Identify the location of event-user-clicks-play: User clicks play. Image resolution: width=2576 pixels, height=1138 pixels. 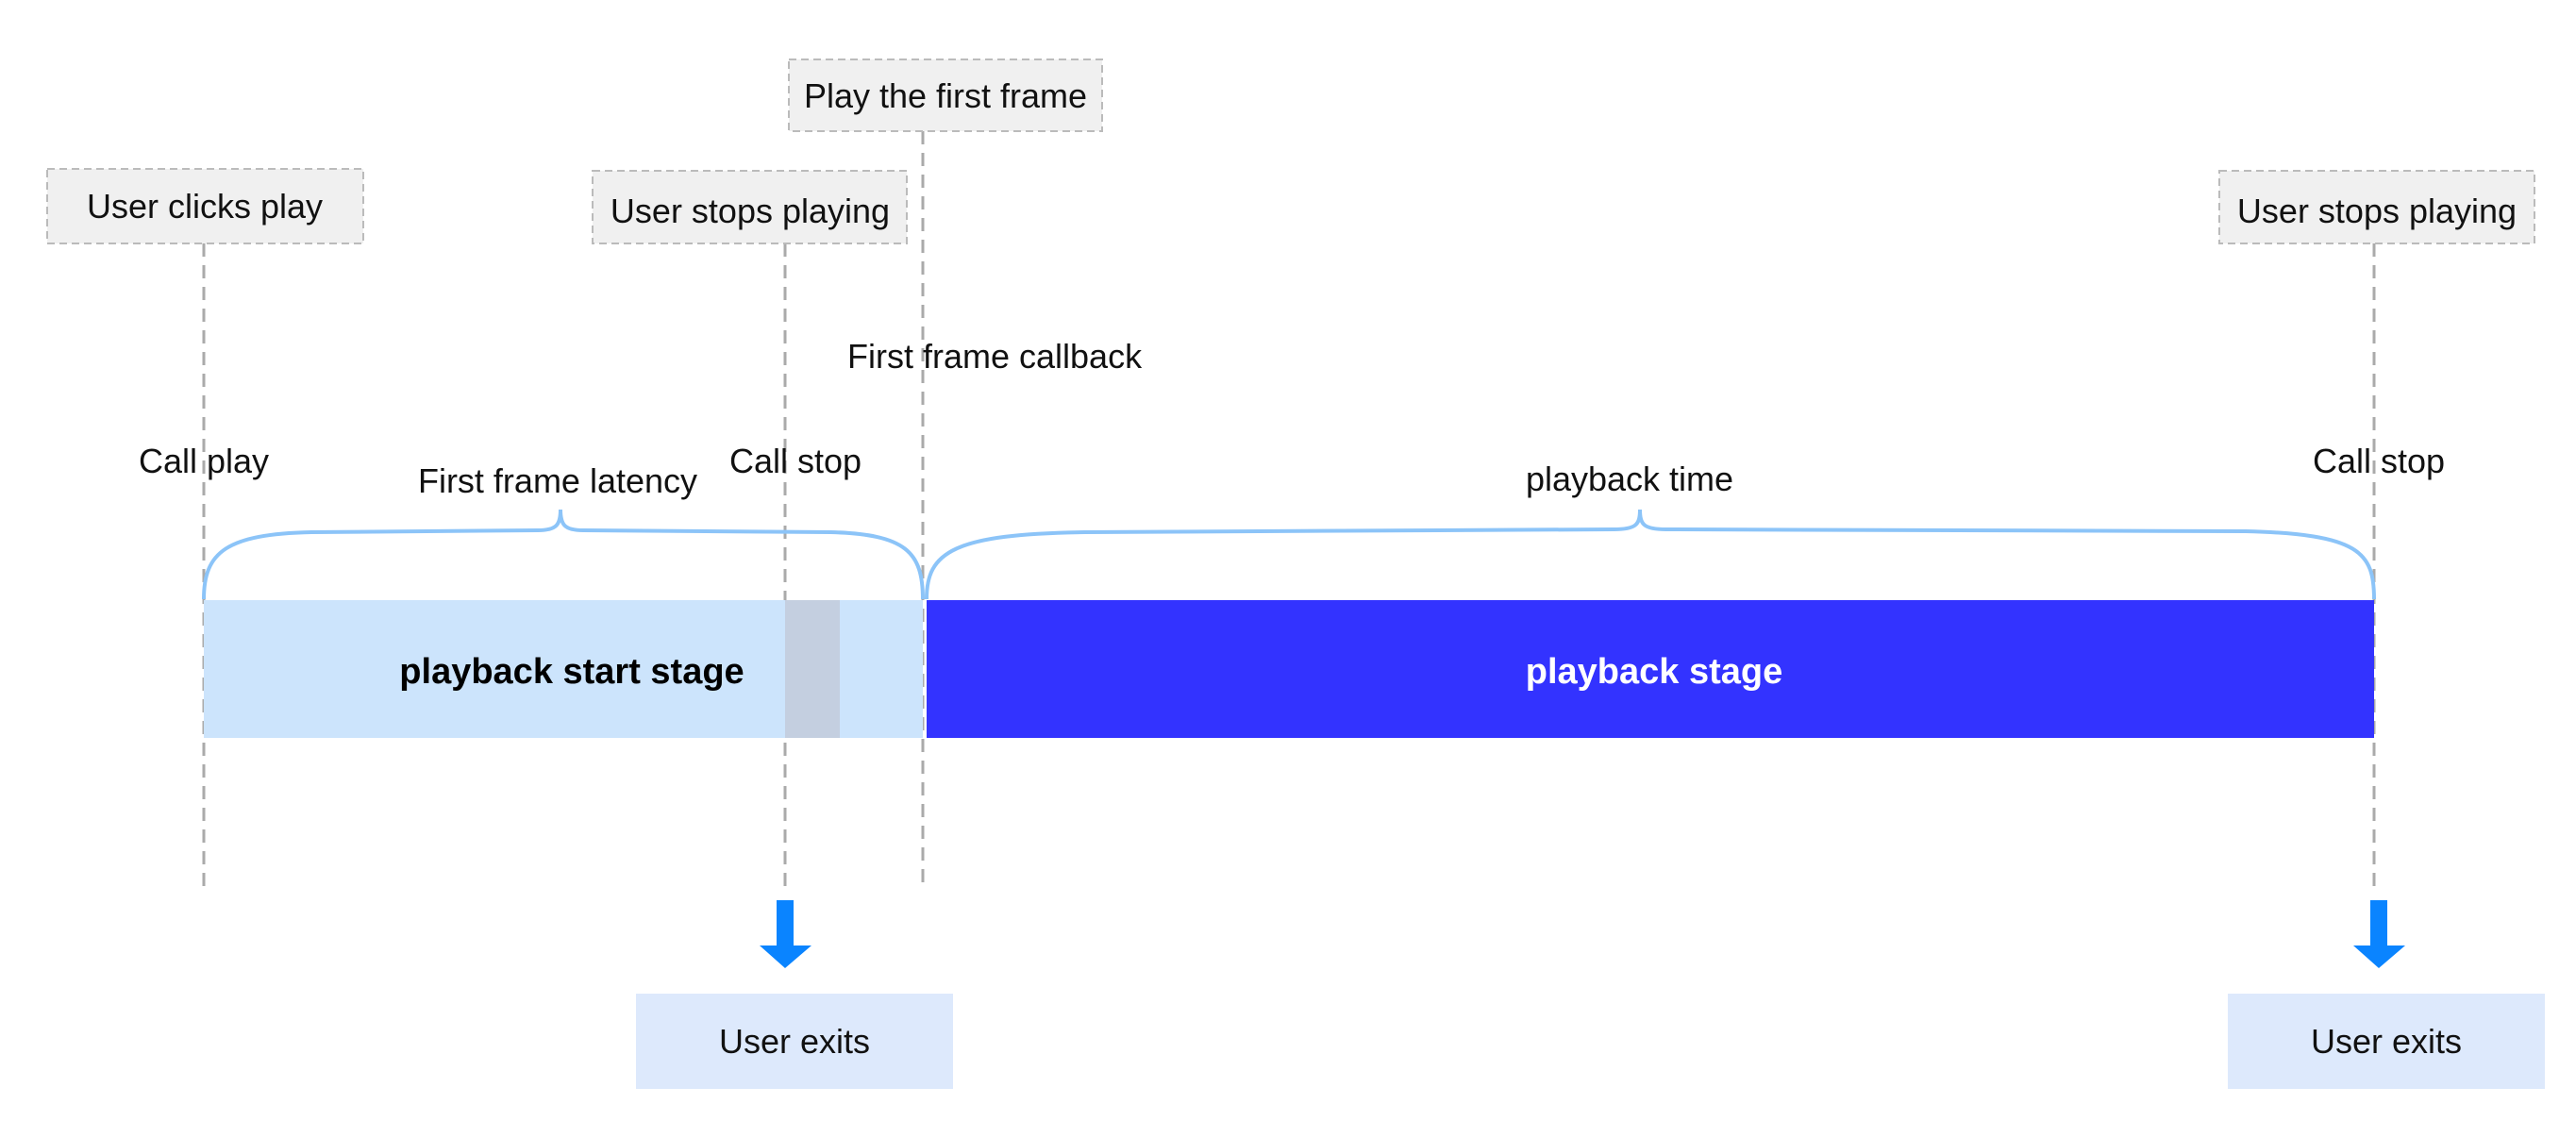
(205, 206).